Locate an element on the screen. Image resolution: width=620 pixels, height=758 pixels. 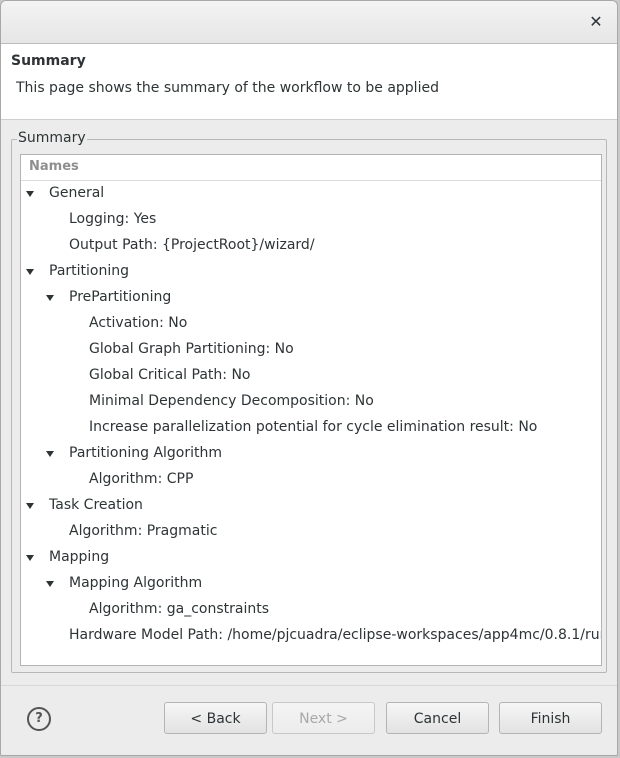
tree-row: General is located at coordinates (311, 193).